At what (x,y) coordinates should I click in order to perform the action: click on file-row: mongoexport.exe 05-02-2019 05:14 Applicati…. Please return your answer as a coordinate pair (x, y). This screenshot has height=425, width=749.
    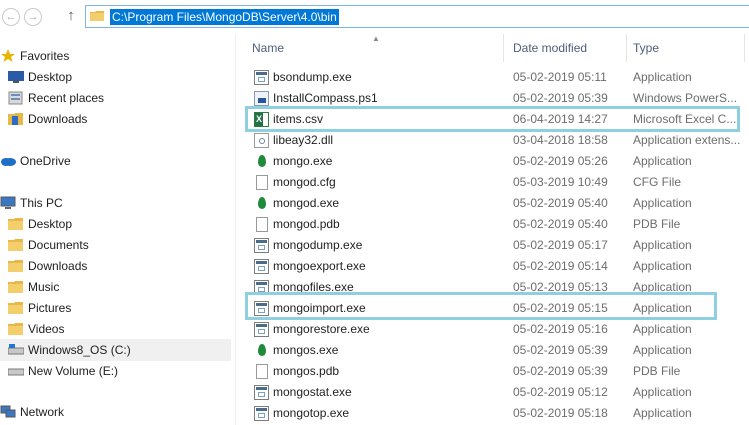
    Looking at the image, I should click on (492, 266).